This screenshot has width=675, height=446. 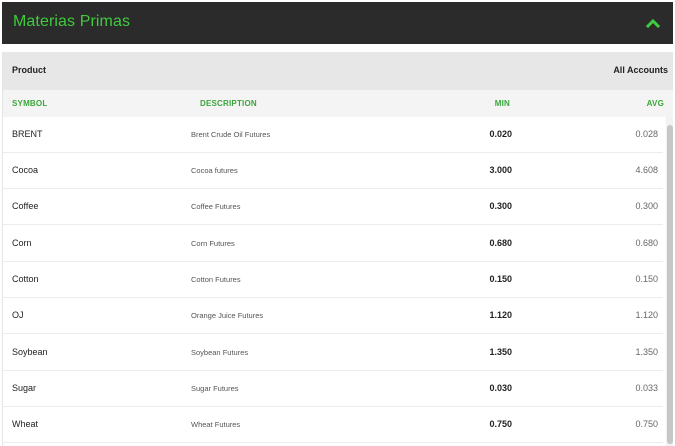 I want to click on table-row: Wheat Wheat Futures 0.750 0.750, so click(x=333, y=425).